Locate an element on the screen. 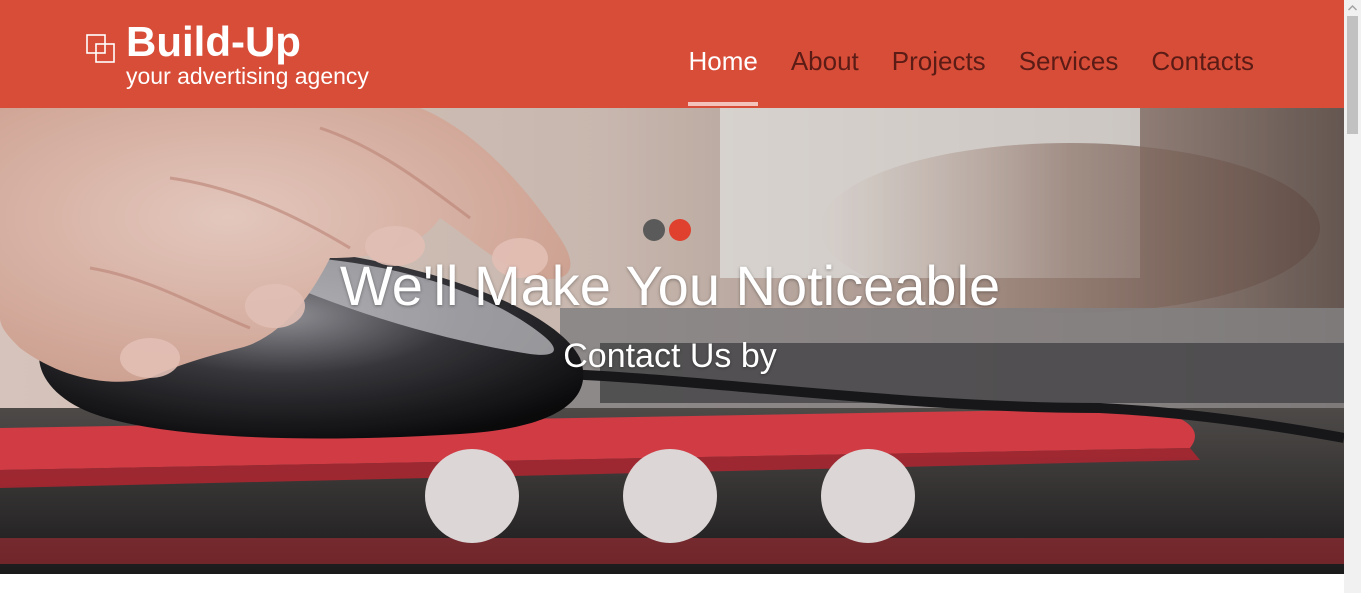  nav-item-about: About is located at coordinates (825, 54).